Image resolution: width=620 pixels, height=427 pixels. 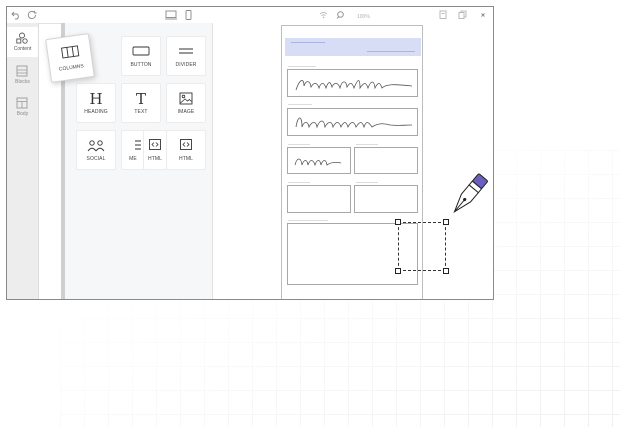 What do you see at coordinates (22, 38) in the screenshot?
I see `shapes-icon` at bounding box center [22, 38].